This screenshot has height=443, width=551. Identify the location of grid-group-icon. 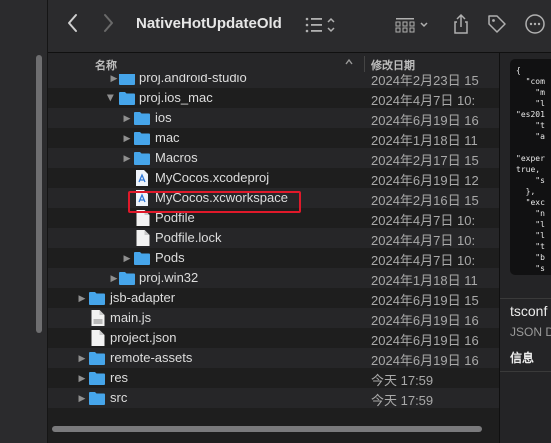
(411, 25).